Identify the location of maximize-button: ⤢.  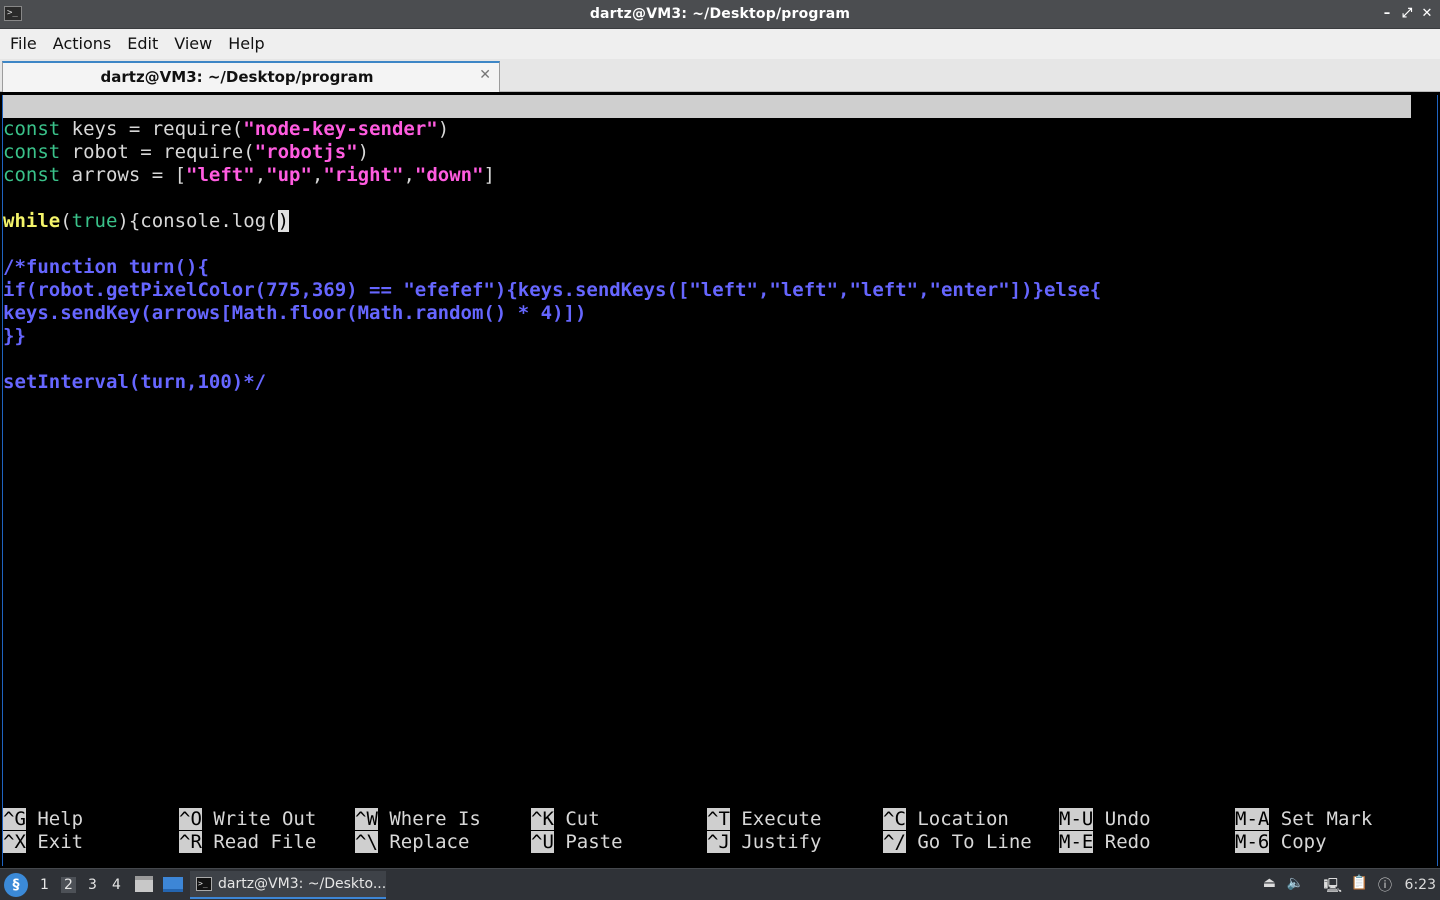
(1407, 14).